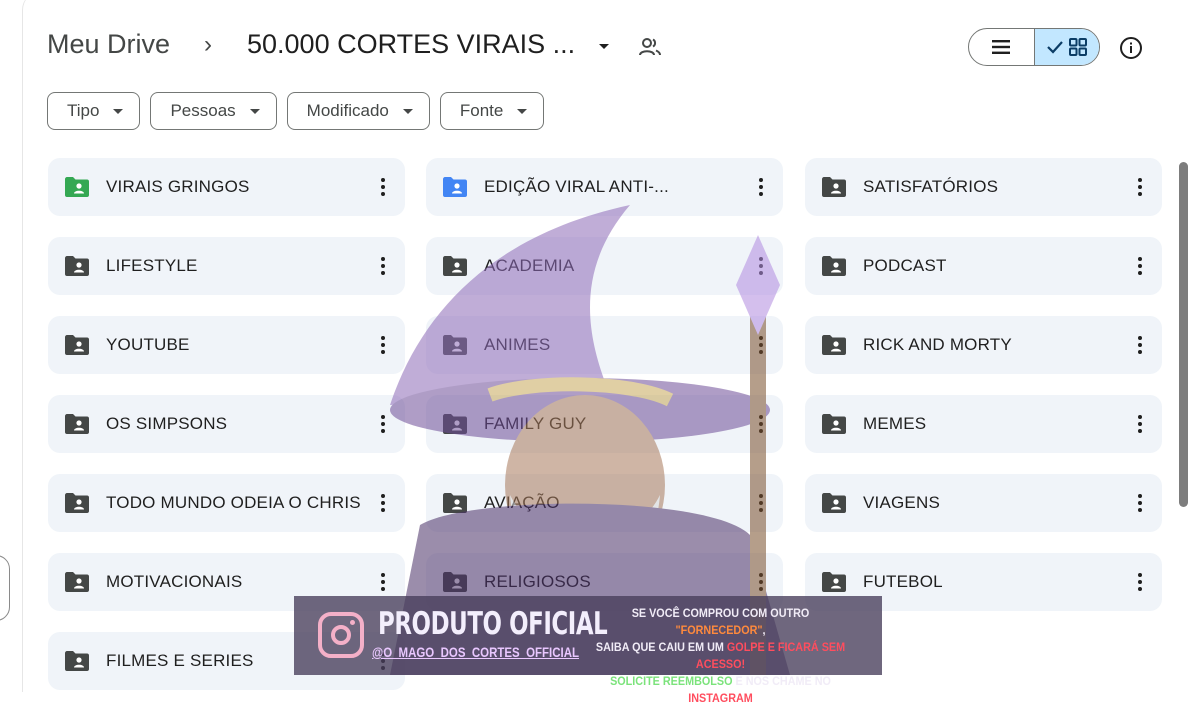 This screenshot has width=1200, height=707. What do you see at coordinates (535, 423) in the screenshot?
I see `folder-name: FAMILY GUY` at bounding box center [535, 423].